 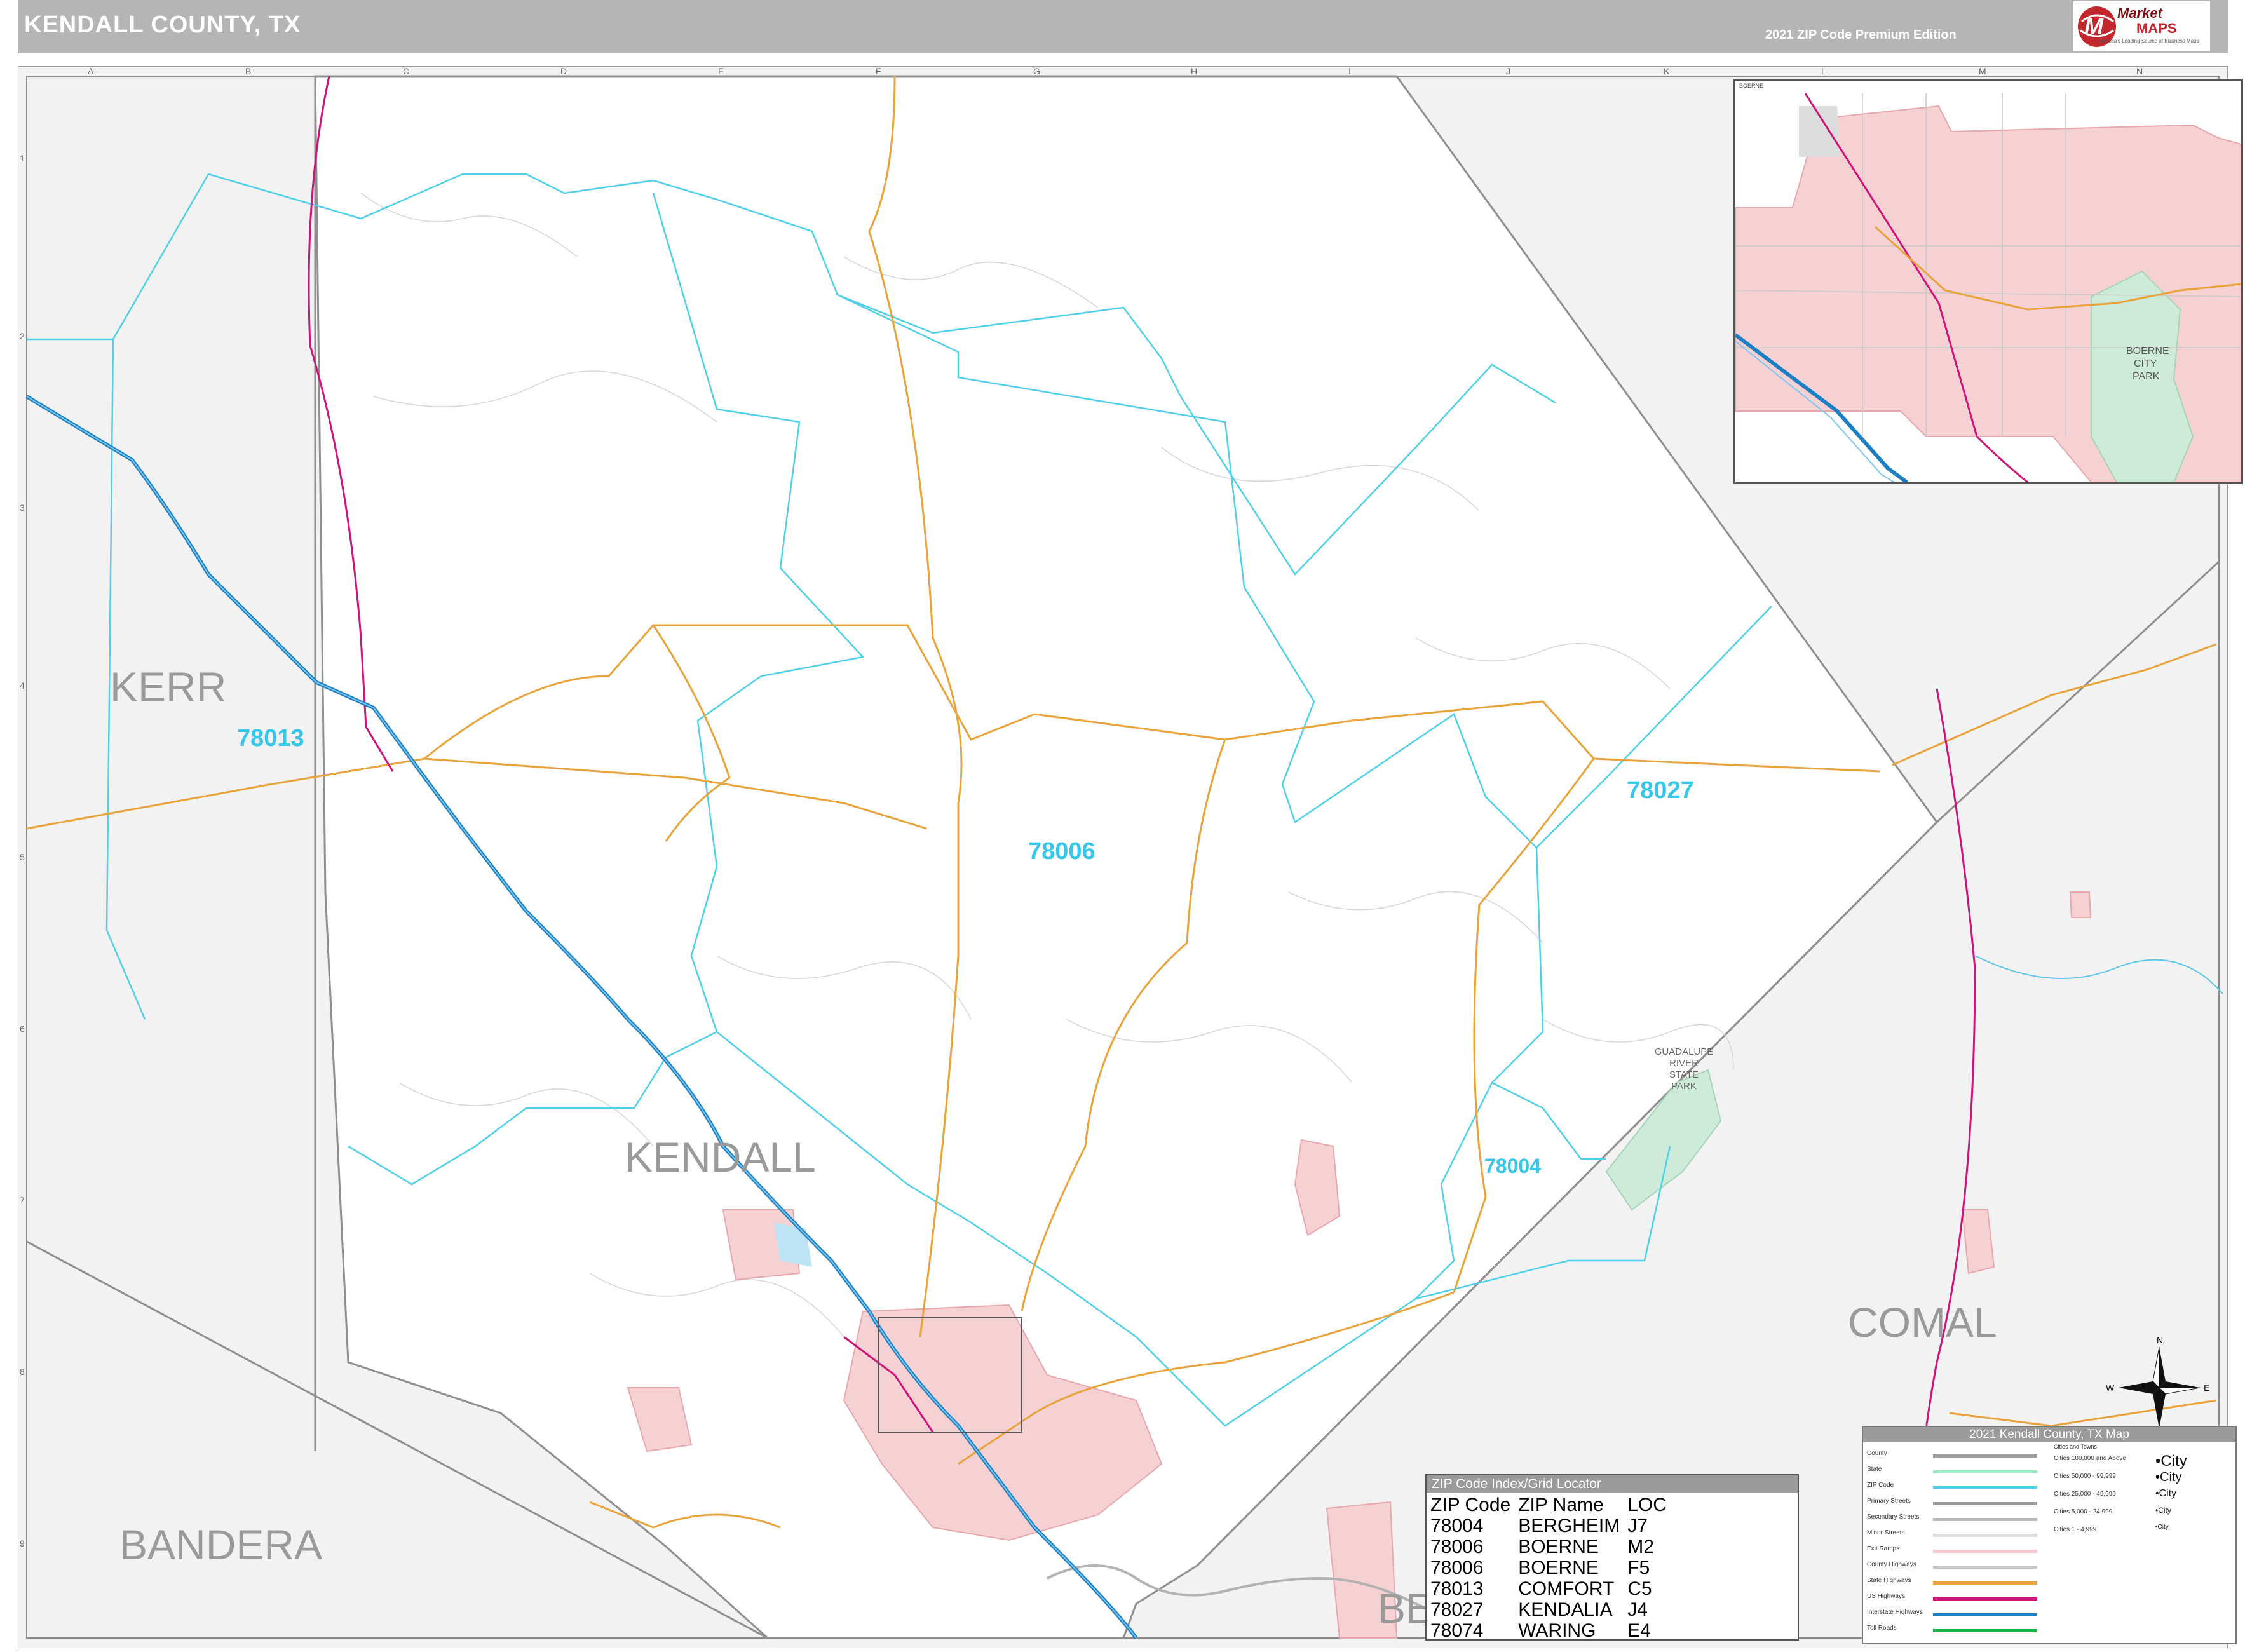 I want to click on zip-name-cell: WARING, so click(x=1557, y=1631).